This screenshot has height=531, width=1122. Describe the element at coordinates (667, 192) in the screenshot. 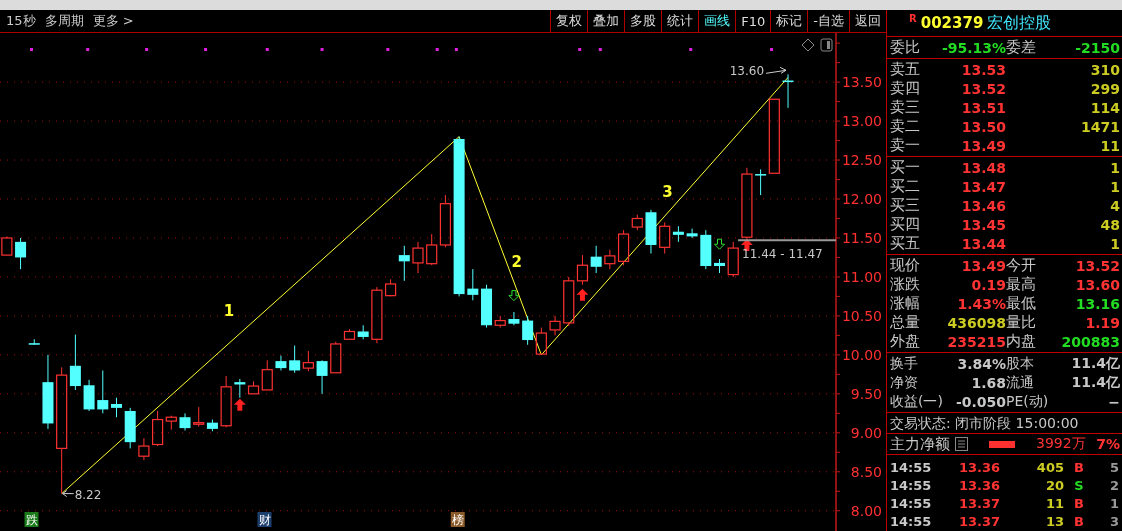

I see `wave-label: 3` at that location.